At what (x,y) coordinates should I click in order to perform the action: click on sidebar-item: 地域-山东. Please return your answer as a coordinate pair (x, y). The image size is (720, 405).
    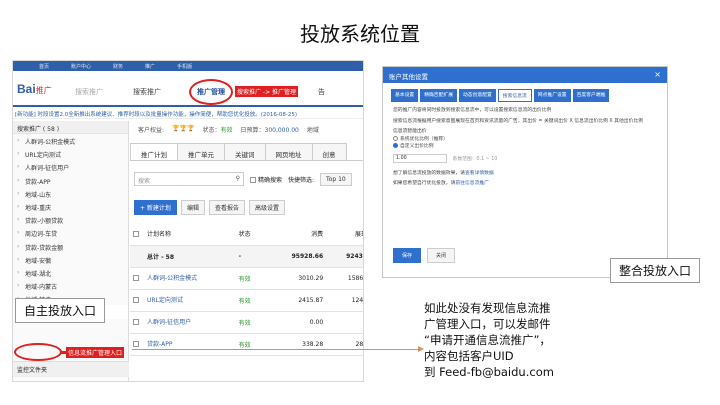
    Looking at the image, I should click on (70, 193).